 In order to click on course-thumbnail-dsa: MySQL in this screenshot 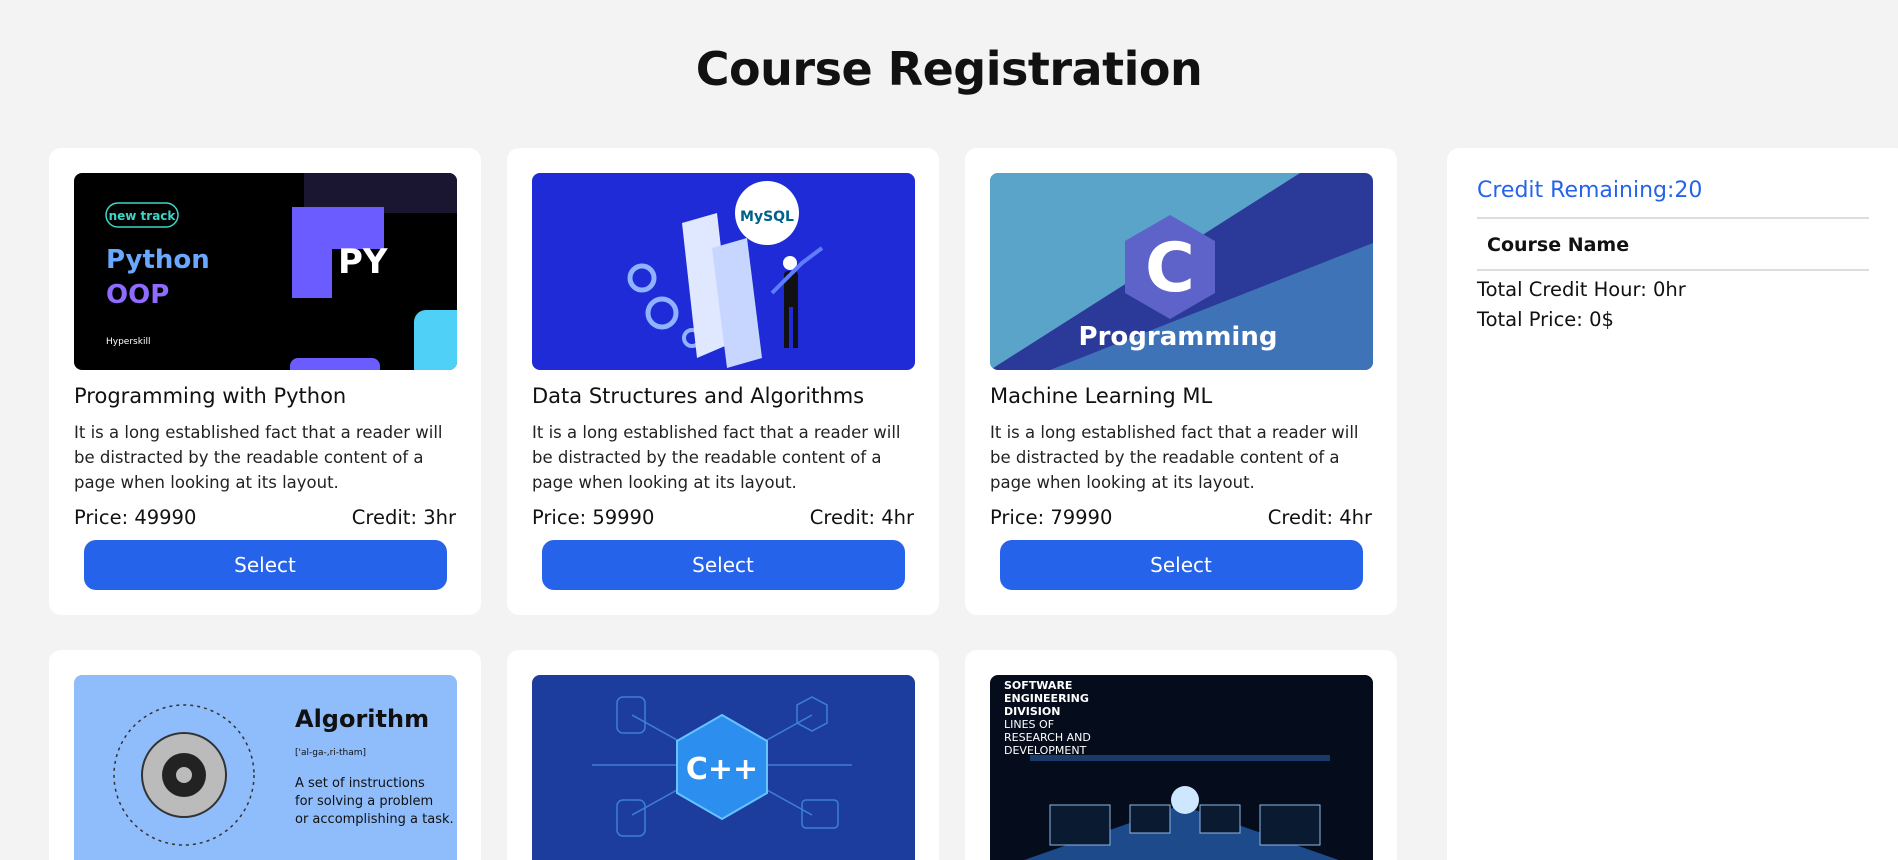, I will do `click(723, 271)`.